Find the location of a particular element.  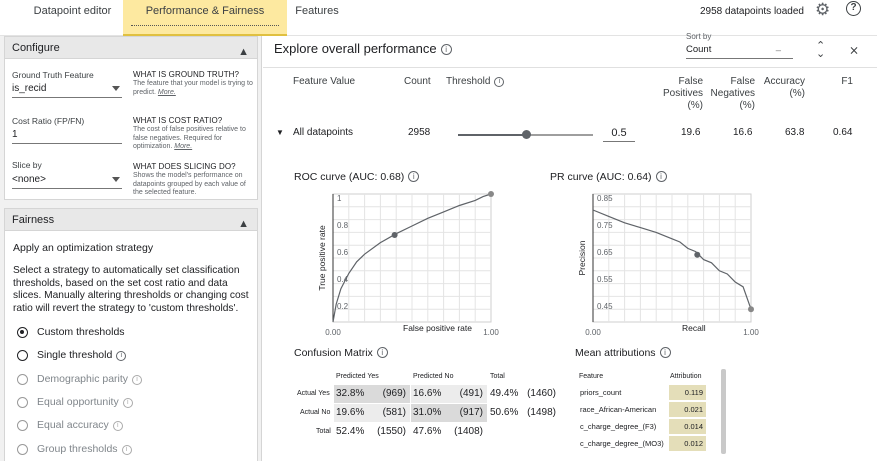

datapoints-loaded: 2958 datapoints loaded is located at coordinates (752, 11).